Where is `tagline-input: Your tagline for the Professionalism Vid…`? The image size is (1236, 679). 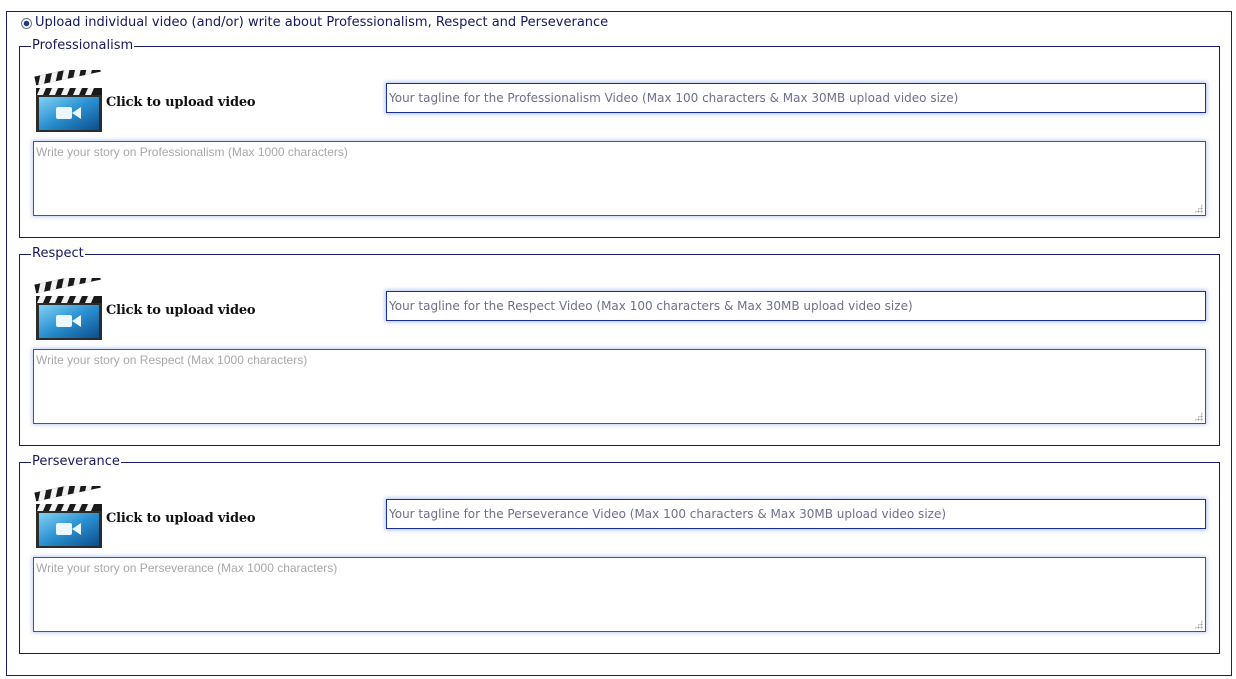 tagline-input: Your tagline for the Professionalism Vid… is located at coordinates (796, 98).